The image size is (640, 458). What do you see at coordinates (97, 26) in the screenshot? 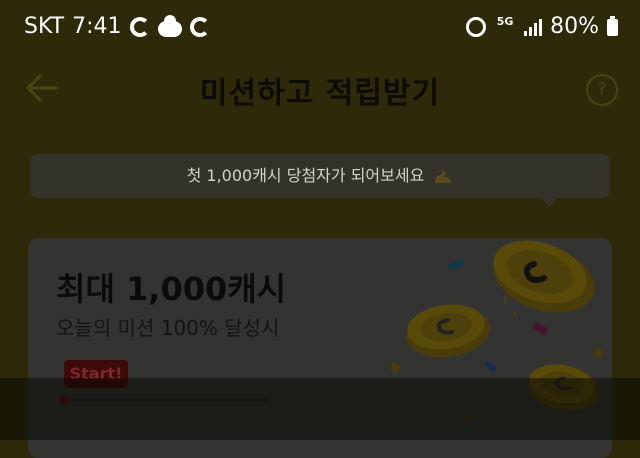
I see `clock-label: 7:41` at bounding box center [97, 26].